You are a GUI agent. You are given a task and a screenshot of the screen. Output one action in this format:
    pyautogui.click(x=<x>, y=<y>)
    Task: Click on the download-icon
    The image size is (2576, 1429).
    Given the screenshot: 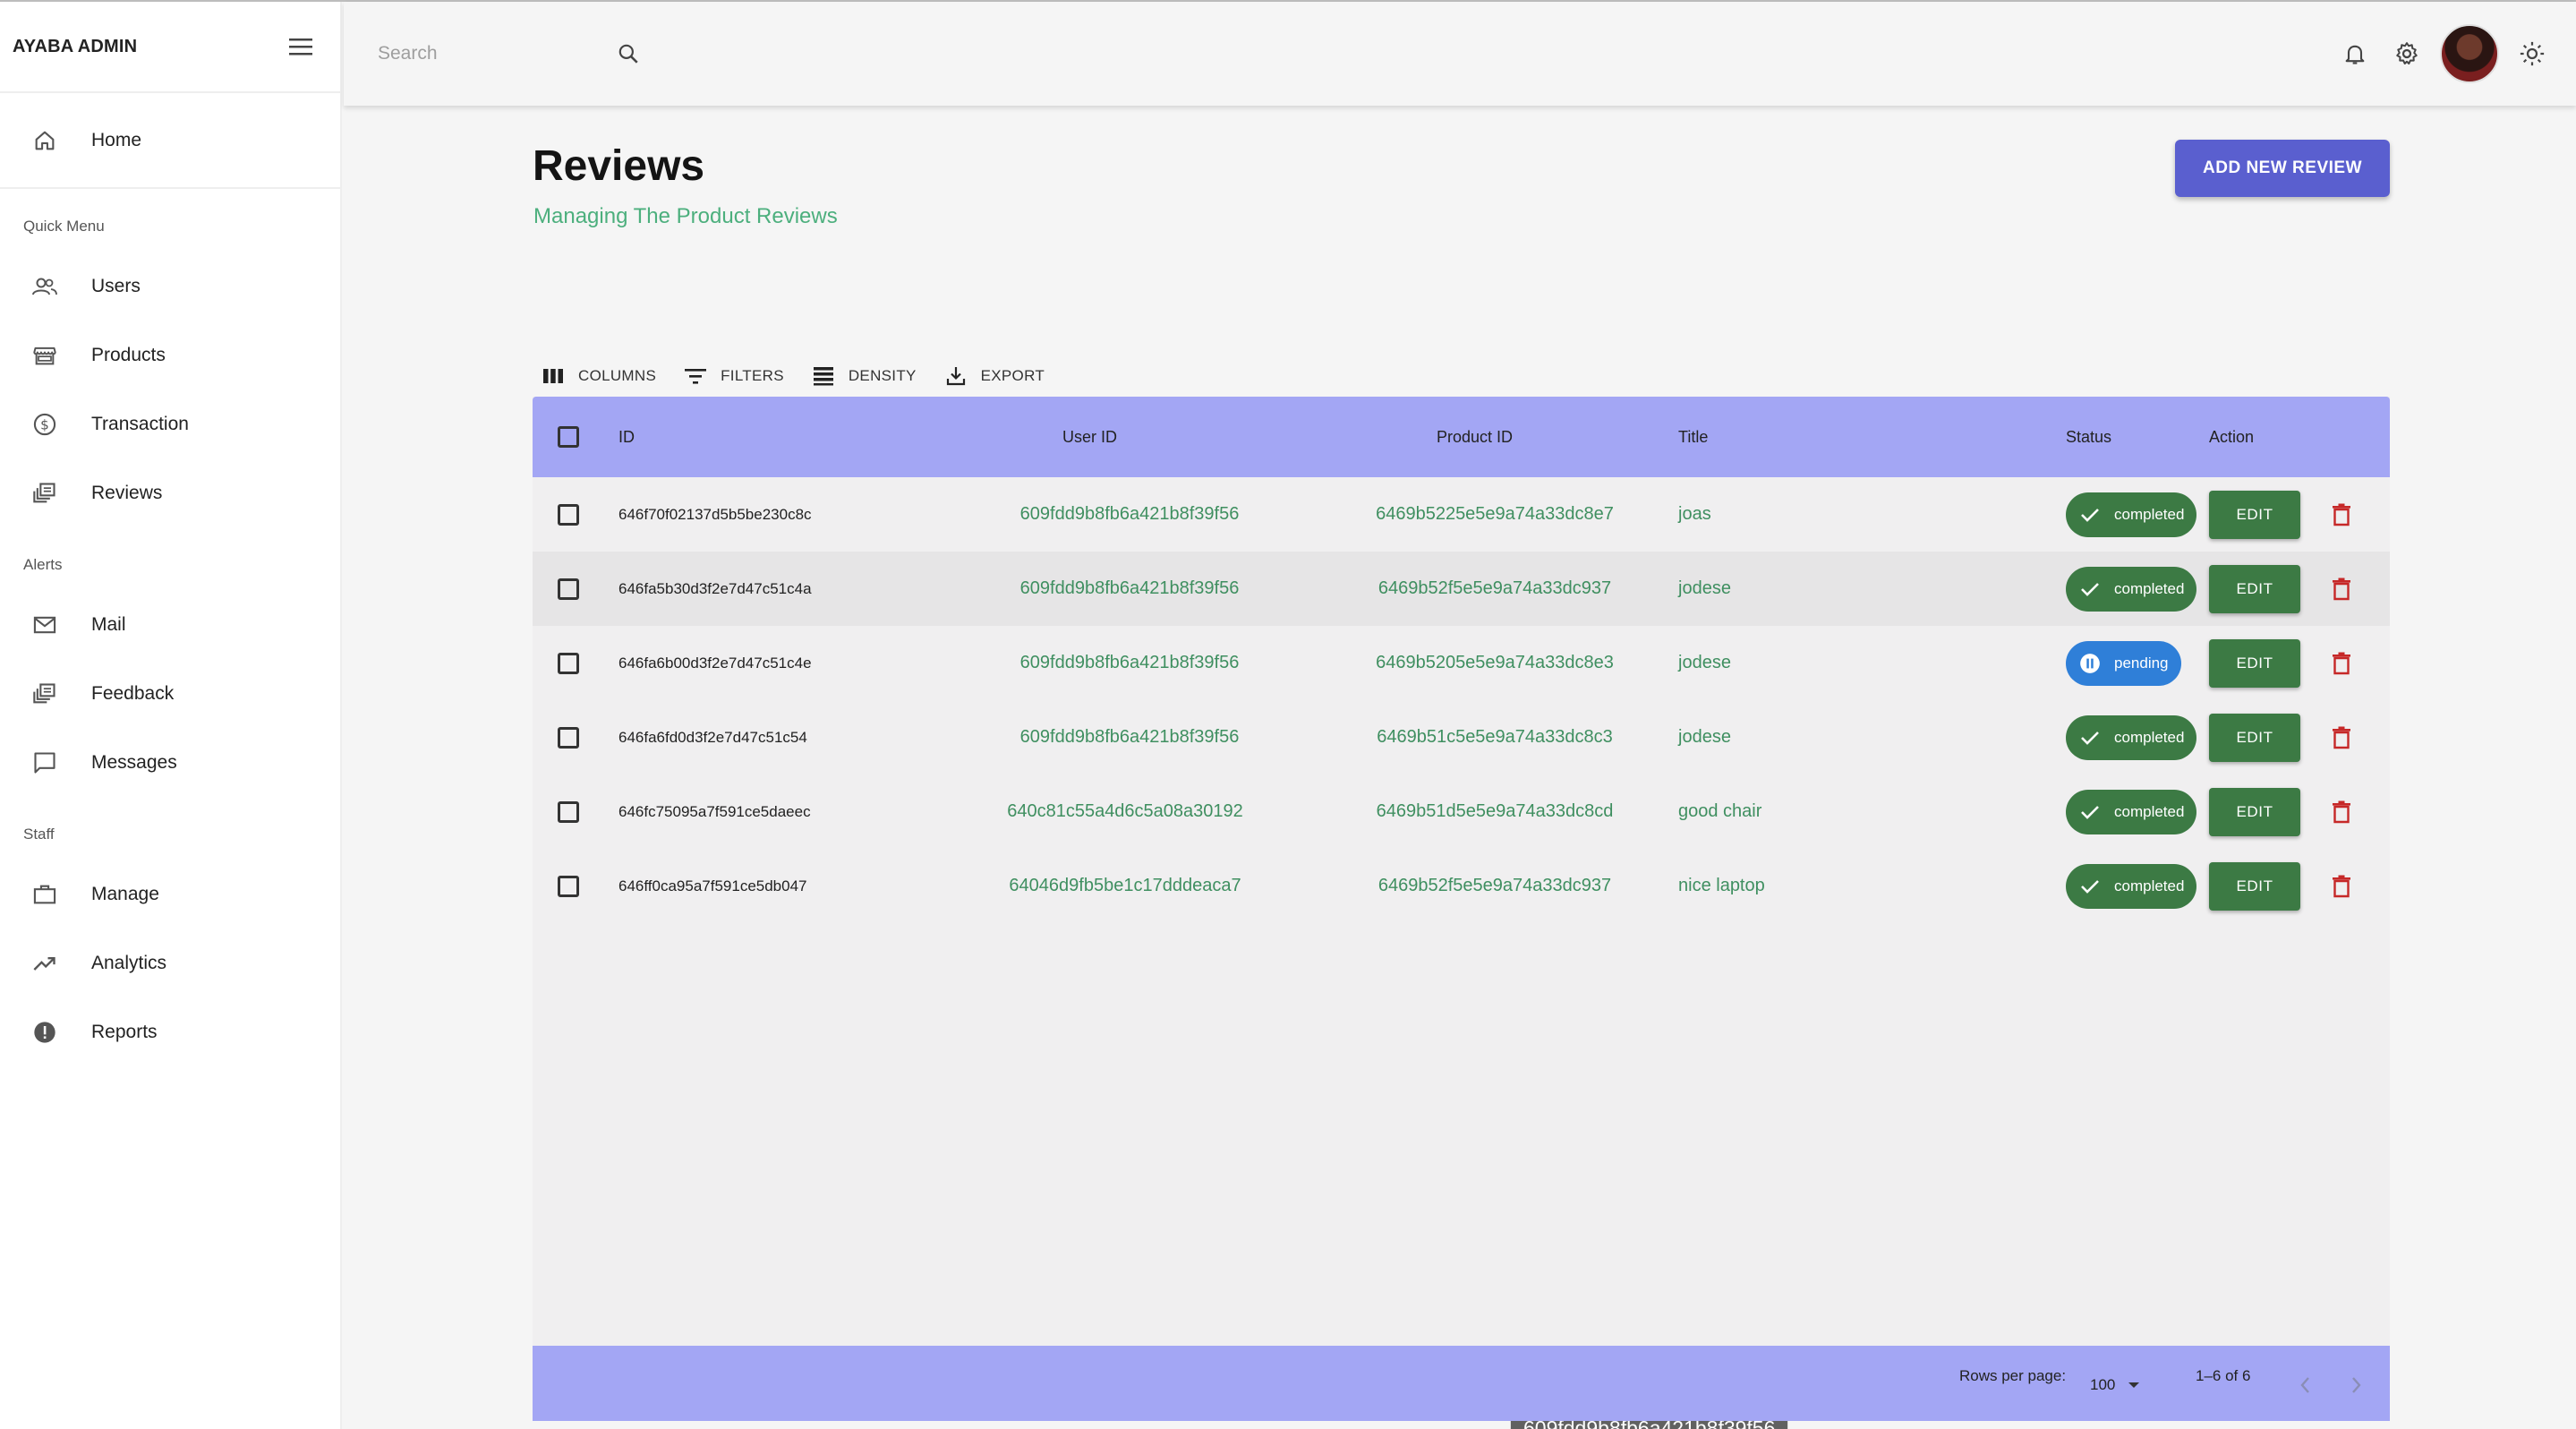 What is the action you would take?
    pyautogui.click(x=955, y=376)
    